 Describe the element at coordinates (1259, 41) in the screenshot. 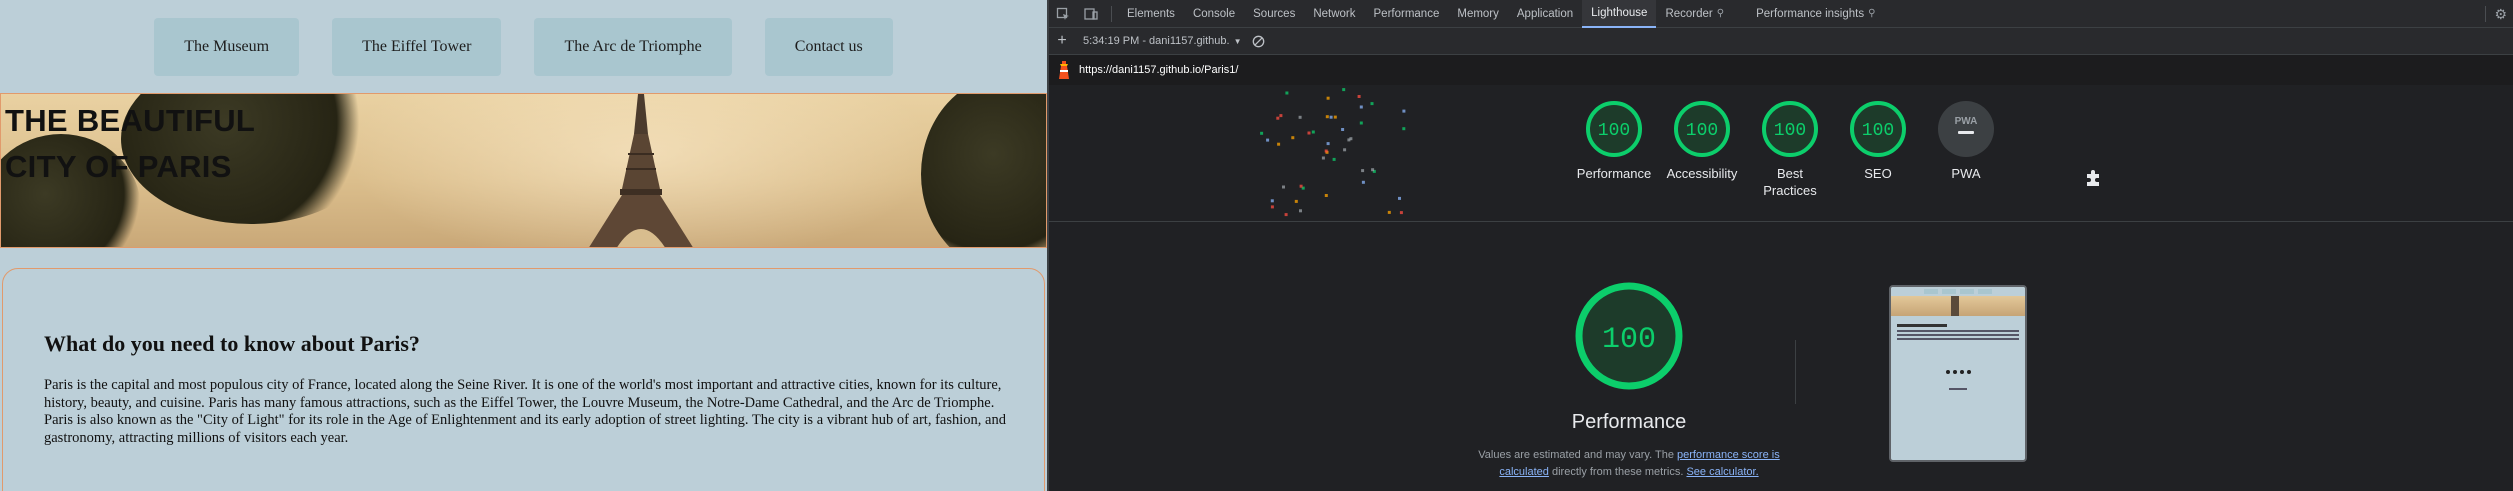

I see `clear-reports-icon` at that location.